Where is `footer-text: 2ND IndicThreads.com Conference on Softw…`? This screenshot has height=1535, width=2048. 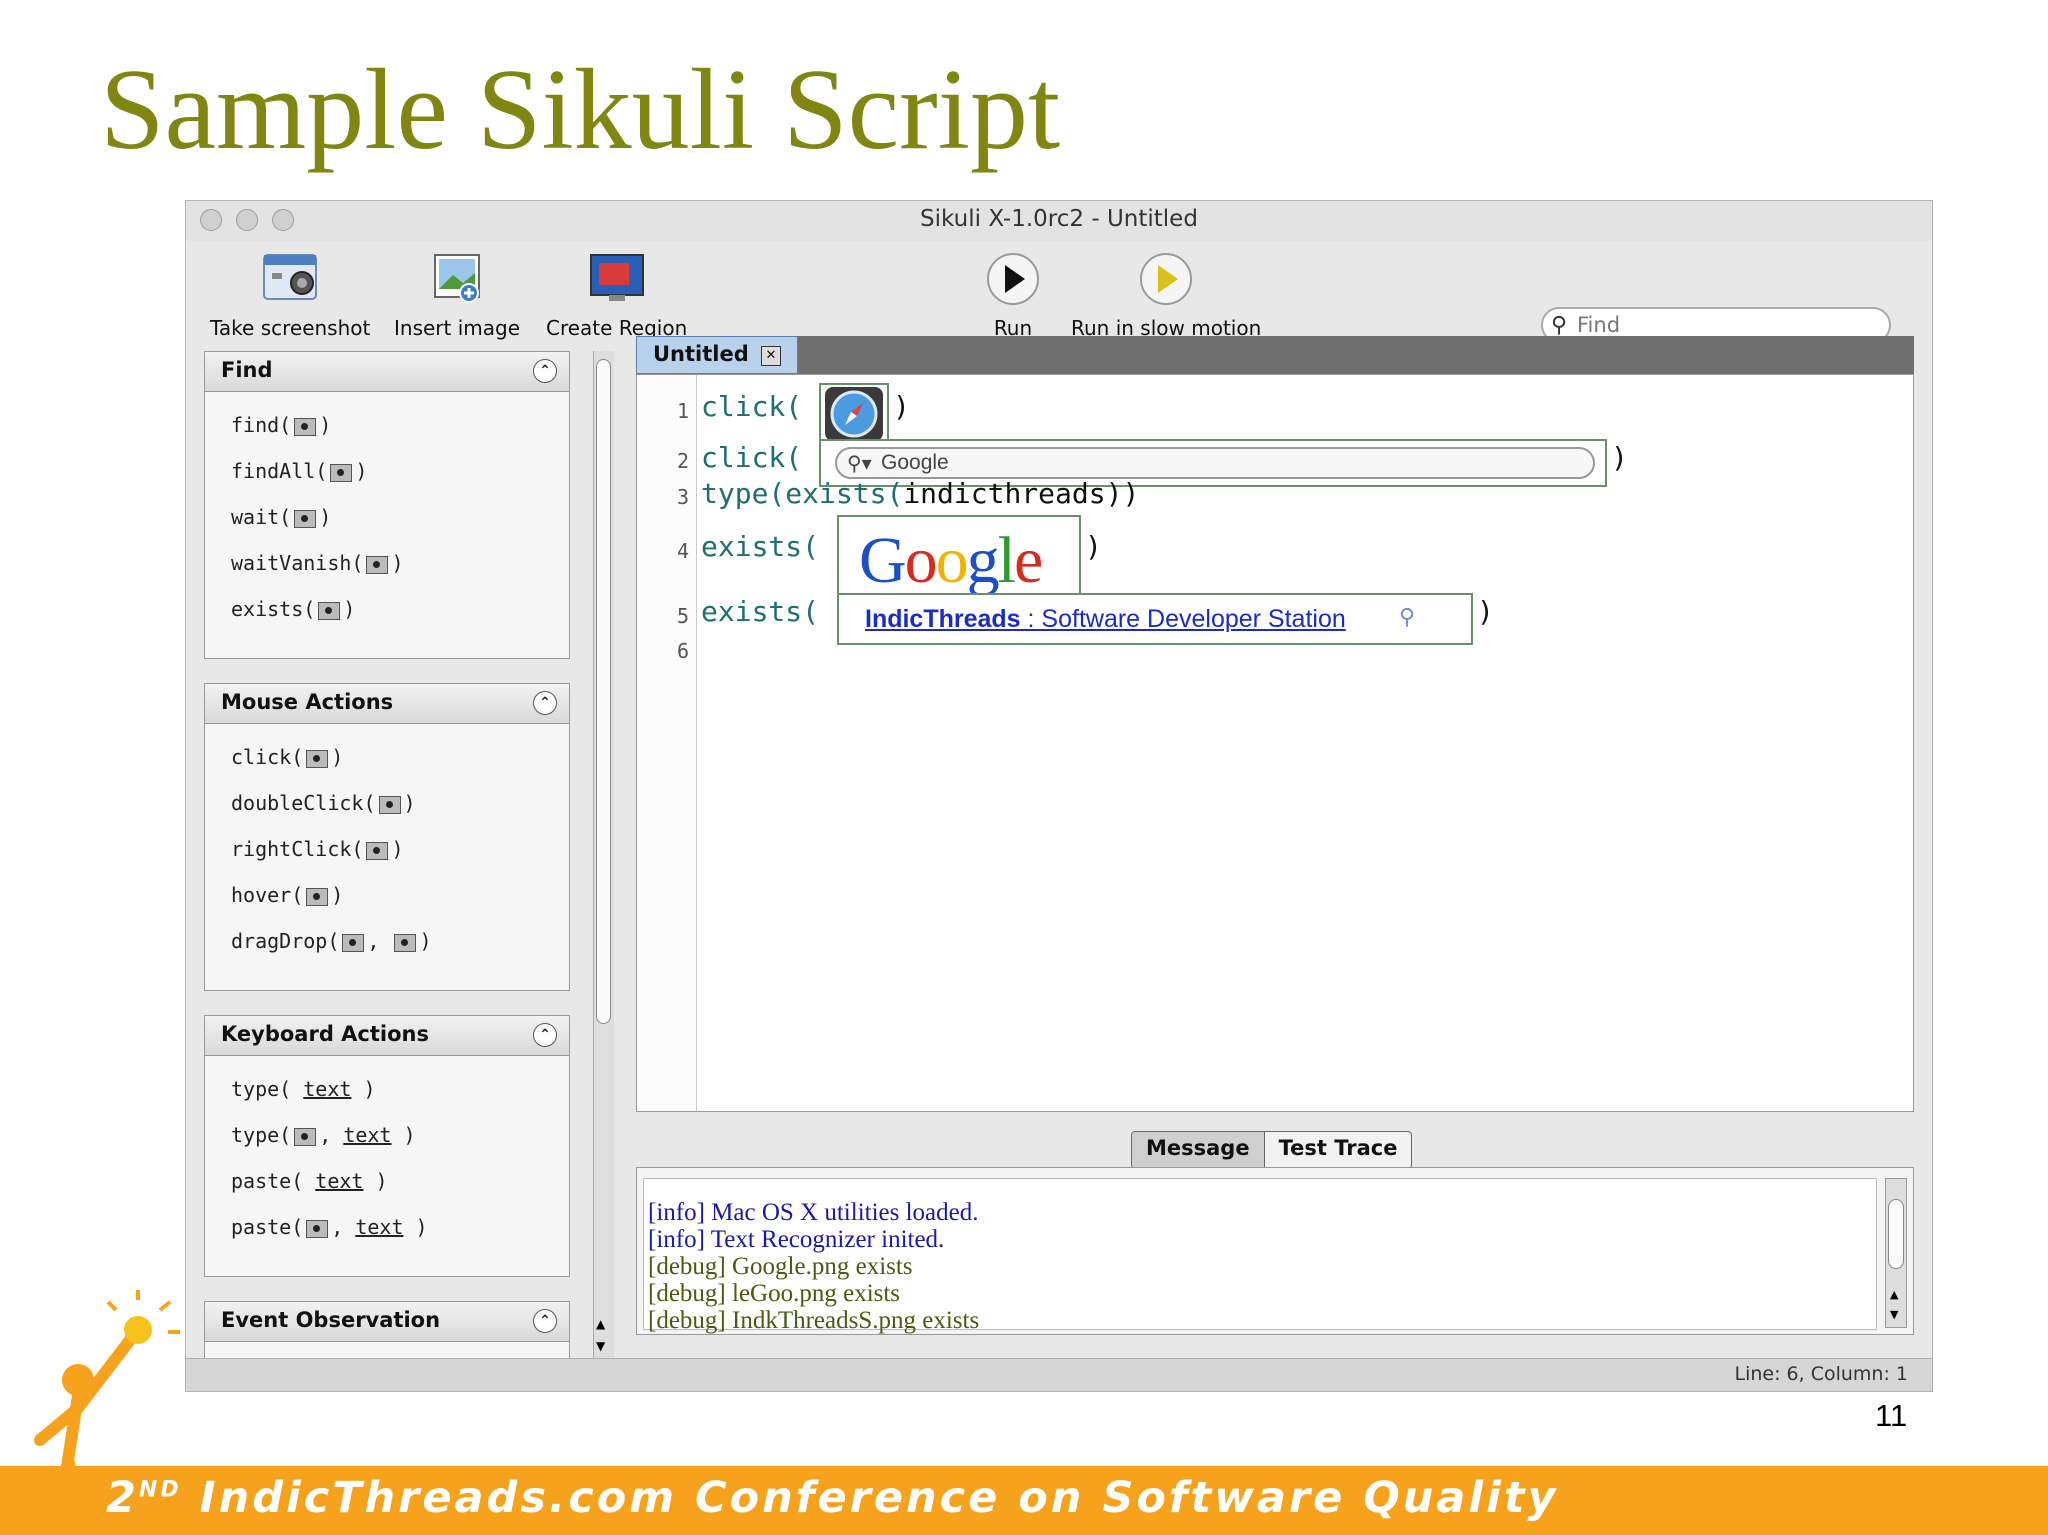
footer-text: 2ND IndicThreads.com Conference on Softw… is located at coordinates (832, 1498).